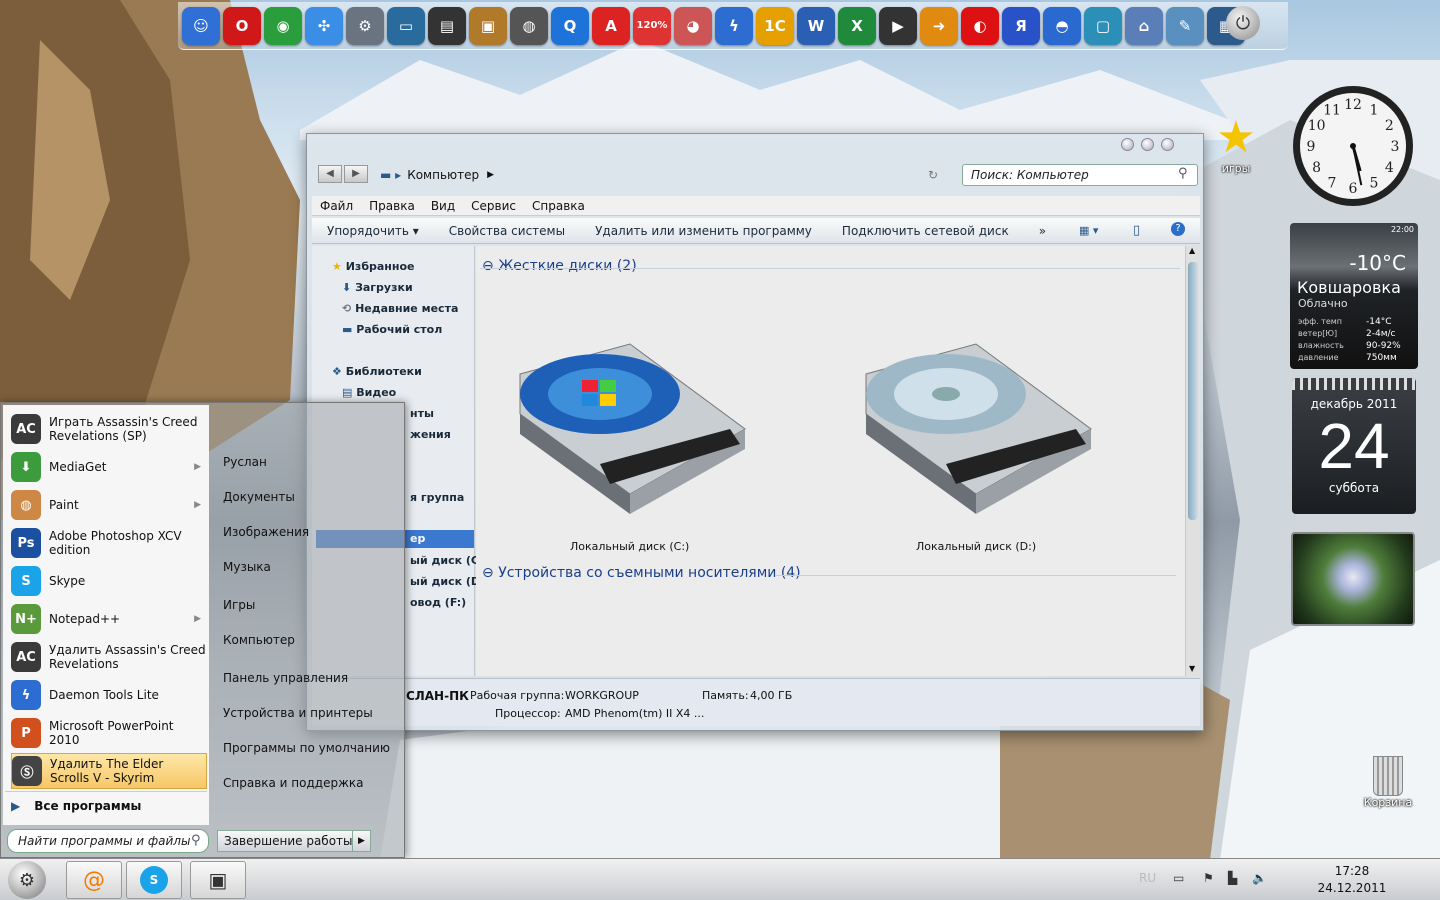 The width and height of the screenshot is (1440, 900). What do you see at coordinates (629, 546) in the screenshot?
I see `drive-c-label: Локальный диск (C:)` at bounding box center [629, 546].